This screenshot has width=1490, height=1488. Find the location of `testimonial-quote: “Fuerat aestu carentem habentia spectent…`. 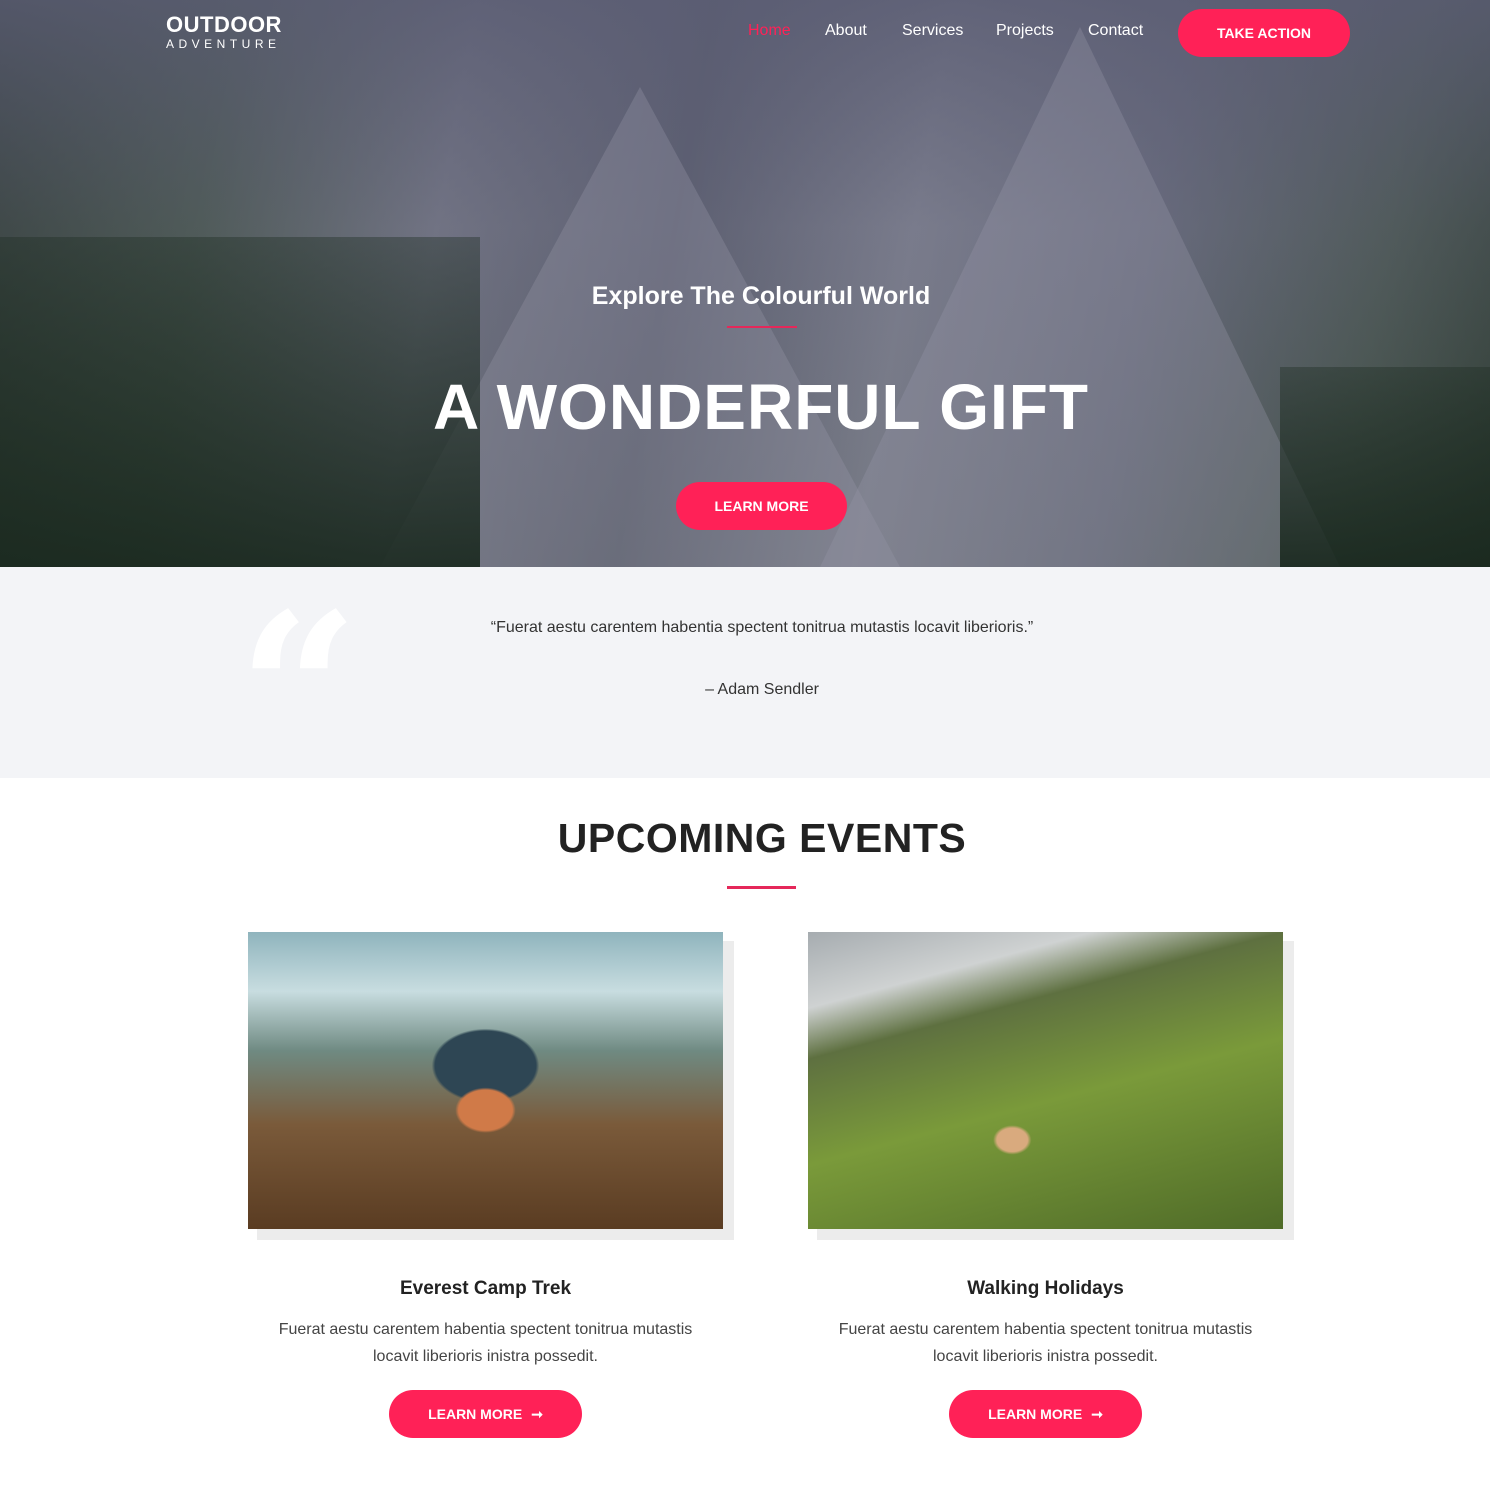

testimonial-quote: “Fuerat aestu carentem habentia spectent… is located at coordinates (762, 627).